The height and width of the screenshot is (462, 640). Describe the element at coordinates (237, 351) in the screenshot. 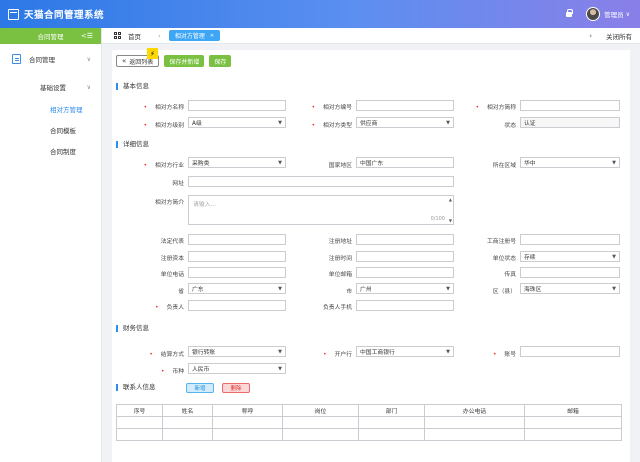

I see `settle-select: 银行转账 ▼` at that location.